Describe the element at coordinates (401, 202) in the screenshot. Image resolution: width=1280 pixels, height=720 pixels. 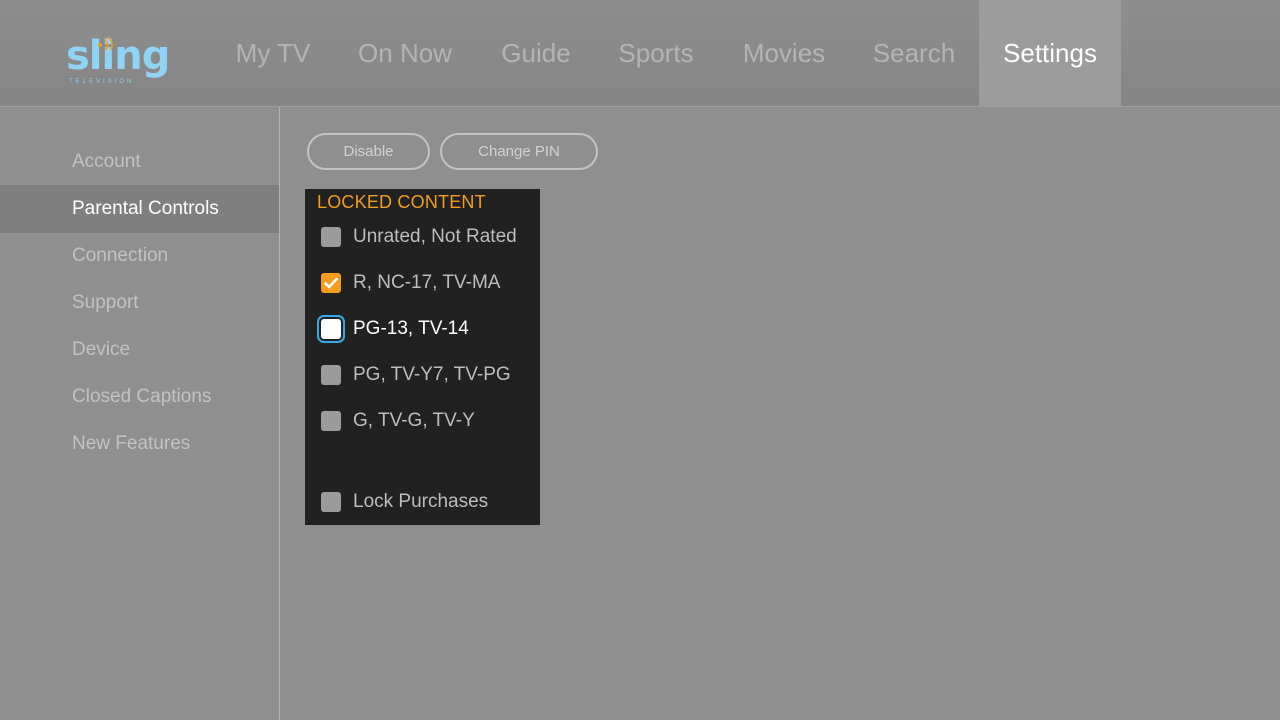
I see `locked-content-title: LOCKED CONTENT` at that location.